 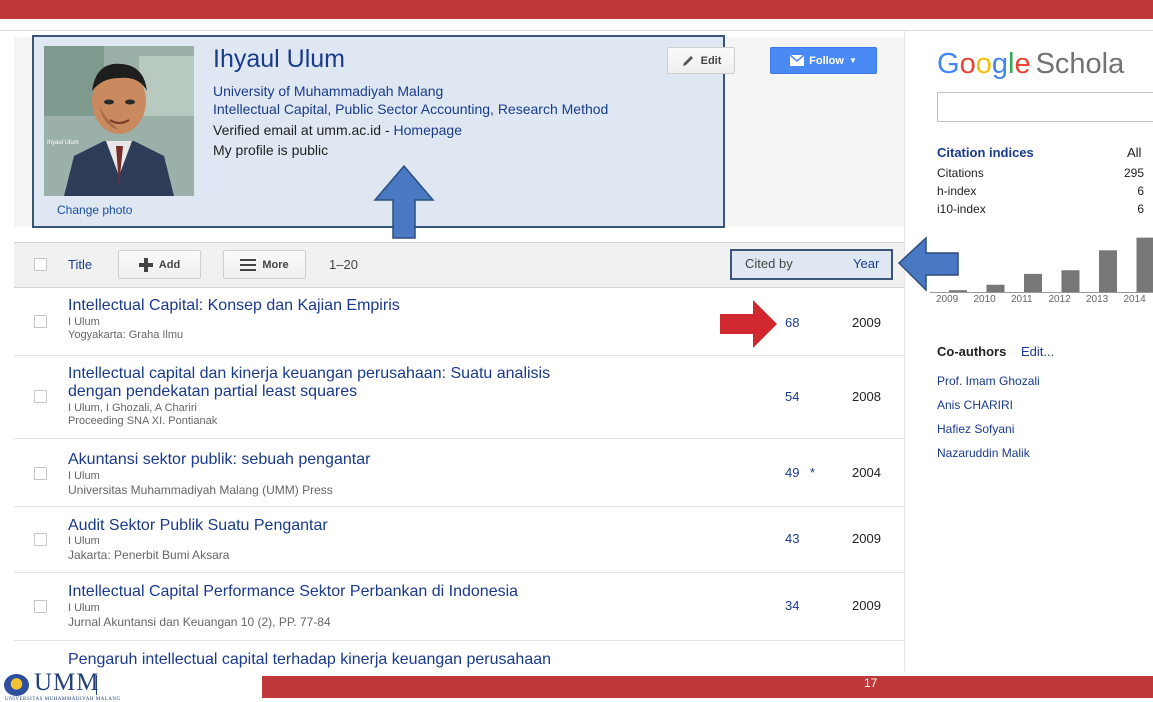 I want to click on homepage-link: Homepage, so click(x=428, y=130).